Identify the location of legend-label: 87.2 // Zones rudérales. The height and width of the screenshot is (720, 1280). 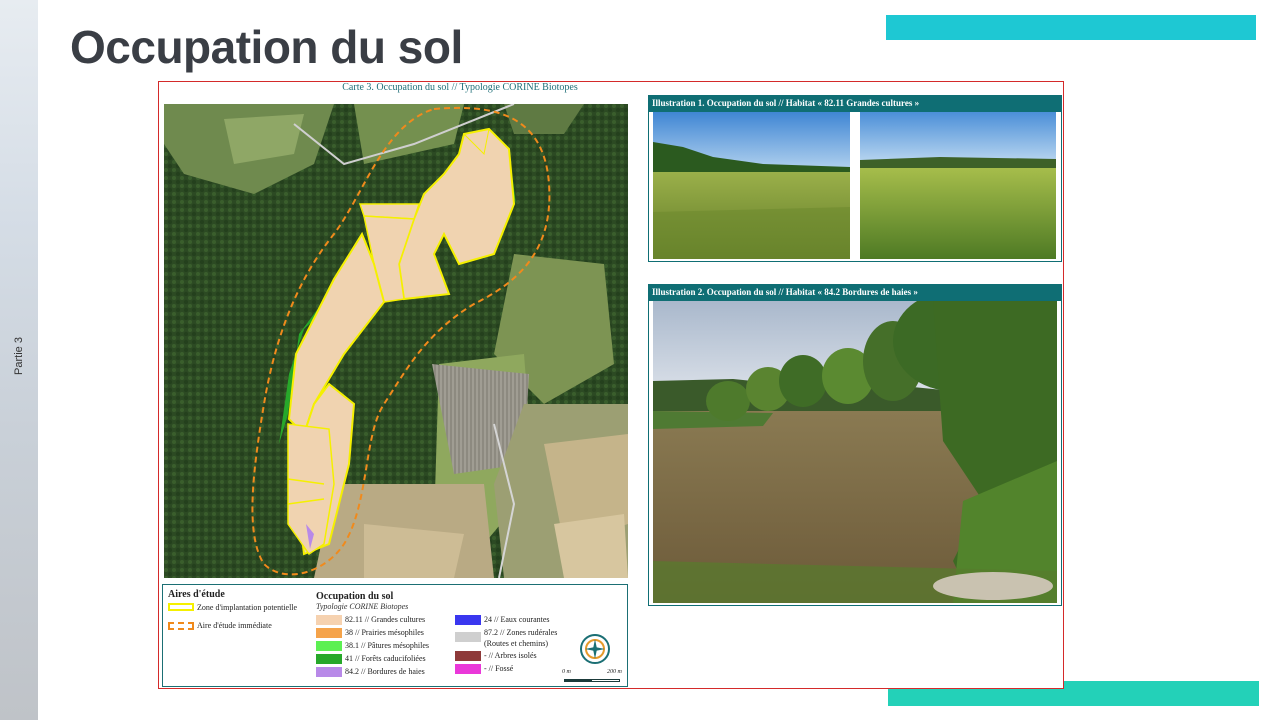
(521, 632).